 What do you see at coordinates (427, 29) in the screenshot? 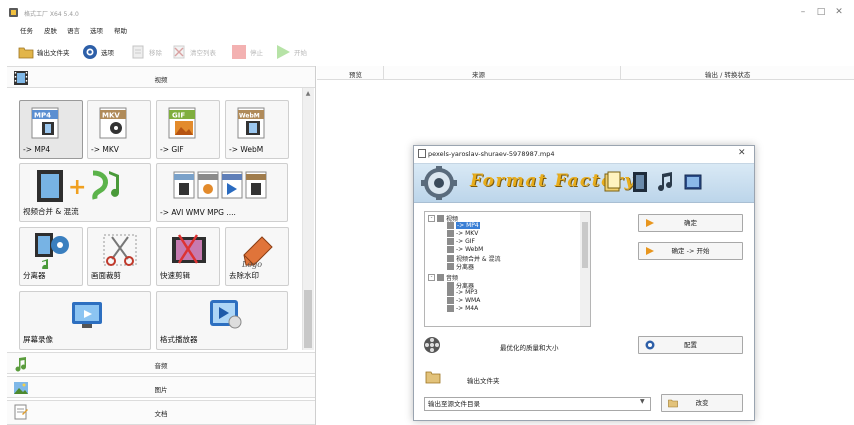
I see `menu-bar` at bounding box center [427, 29].